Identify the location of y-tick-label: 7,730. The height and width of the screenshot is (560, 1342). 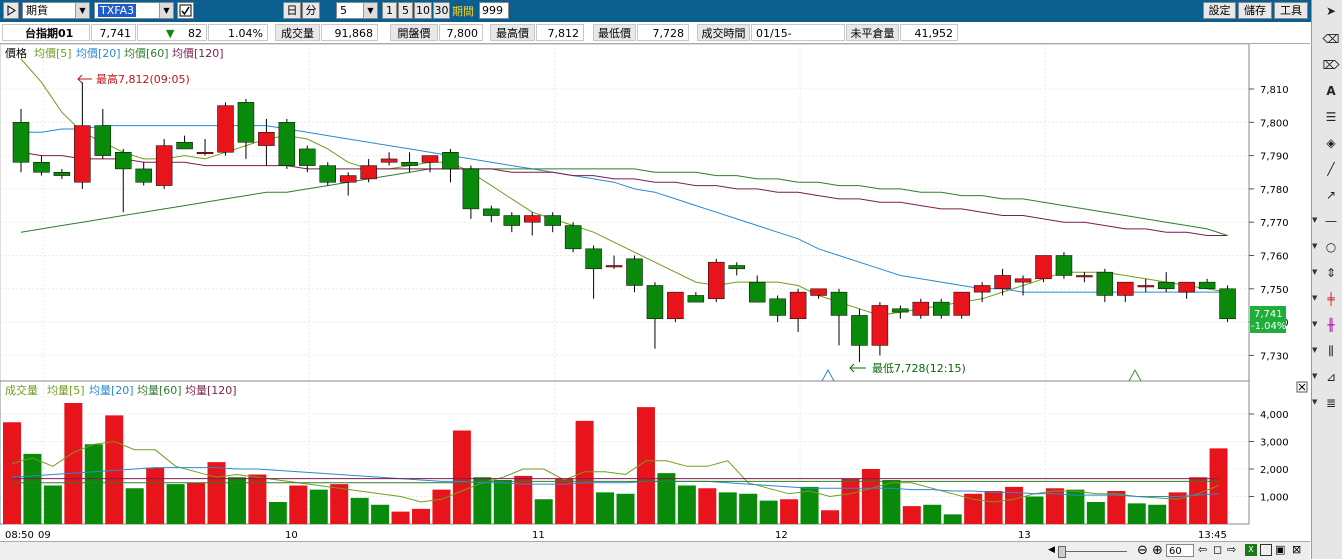
(1274, 356).